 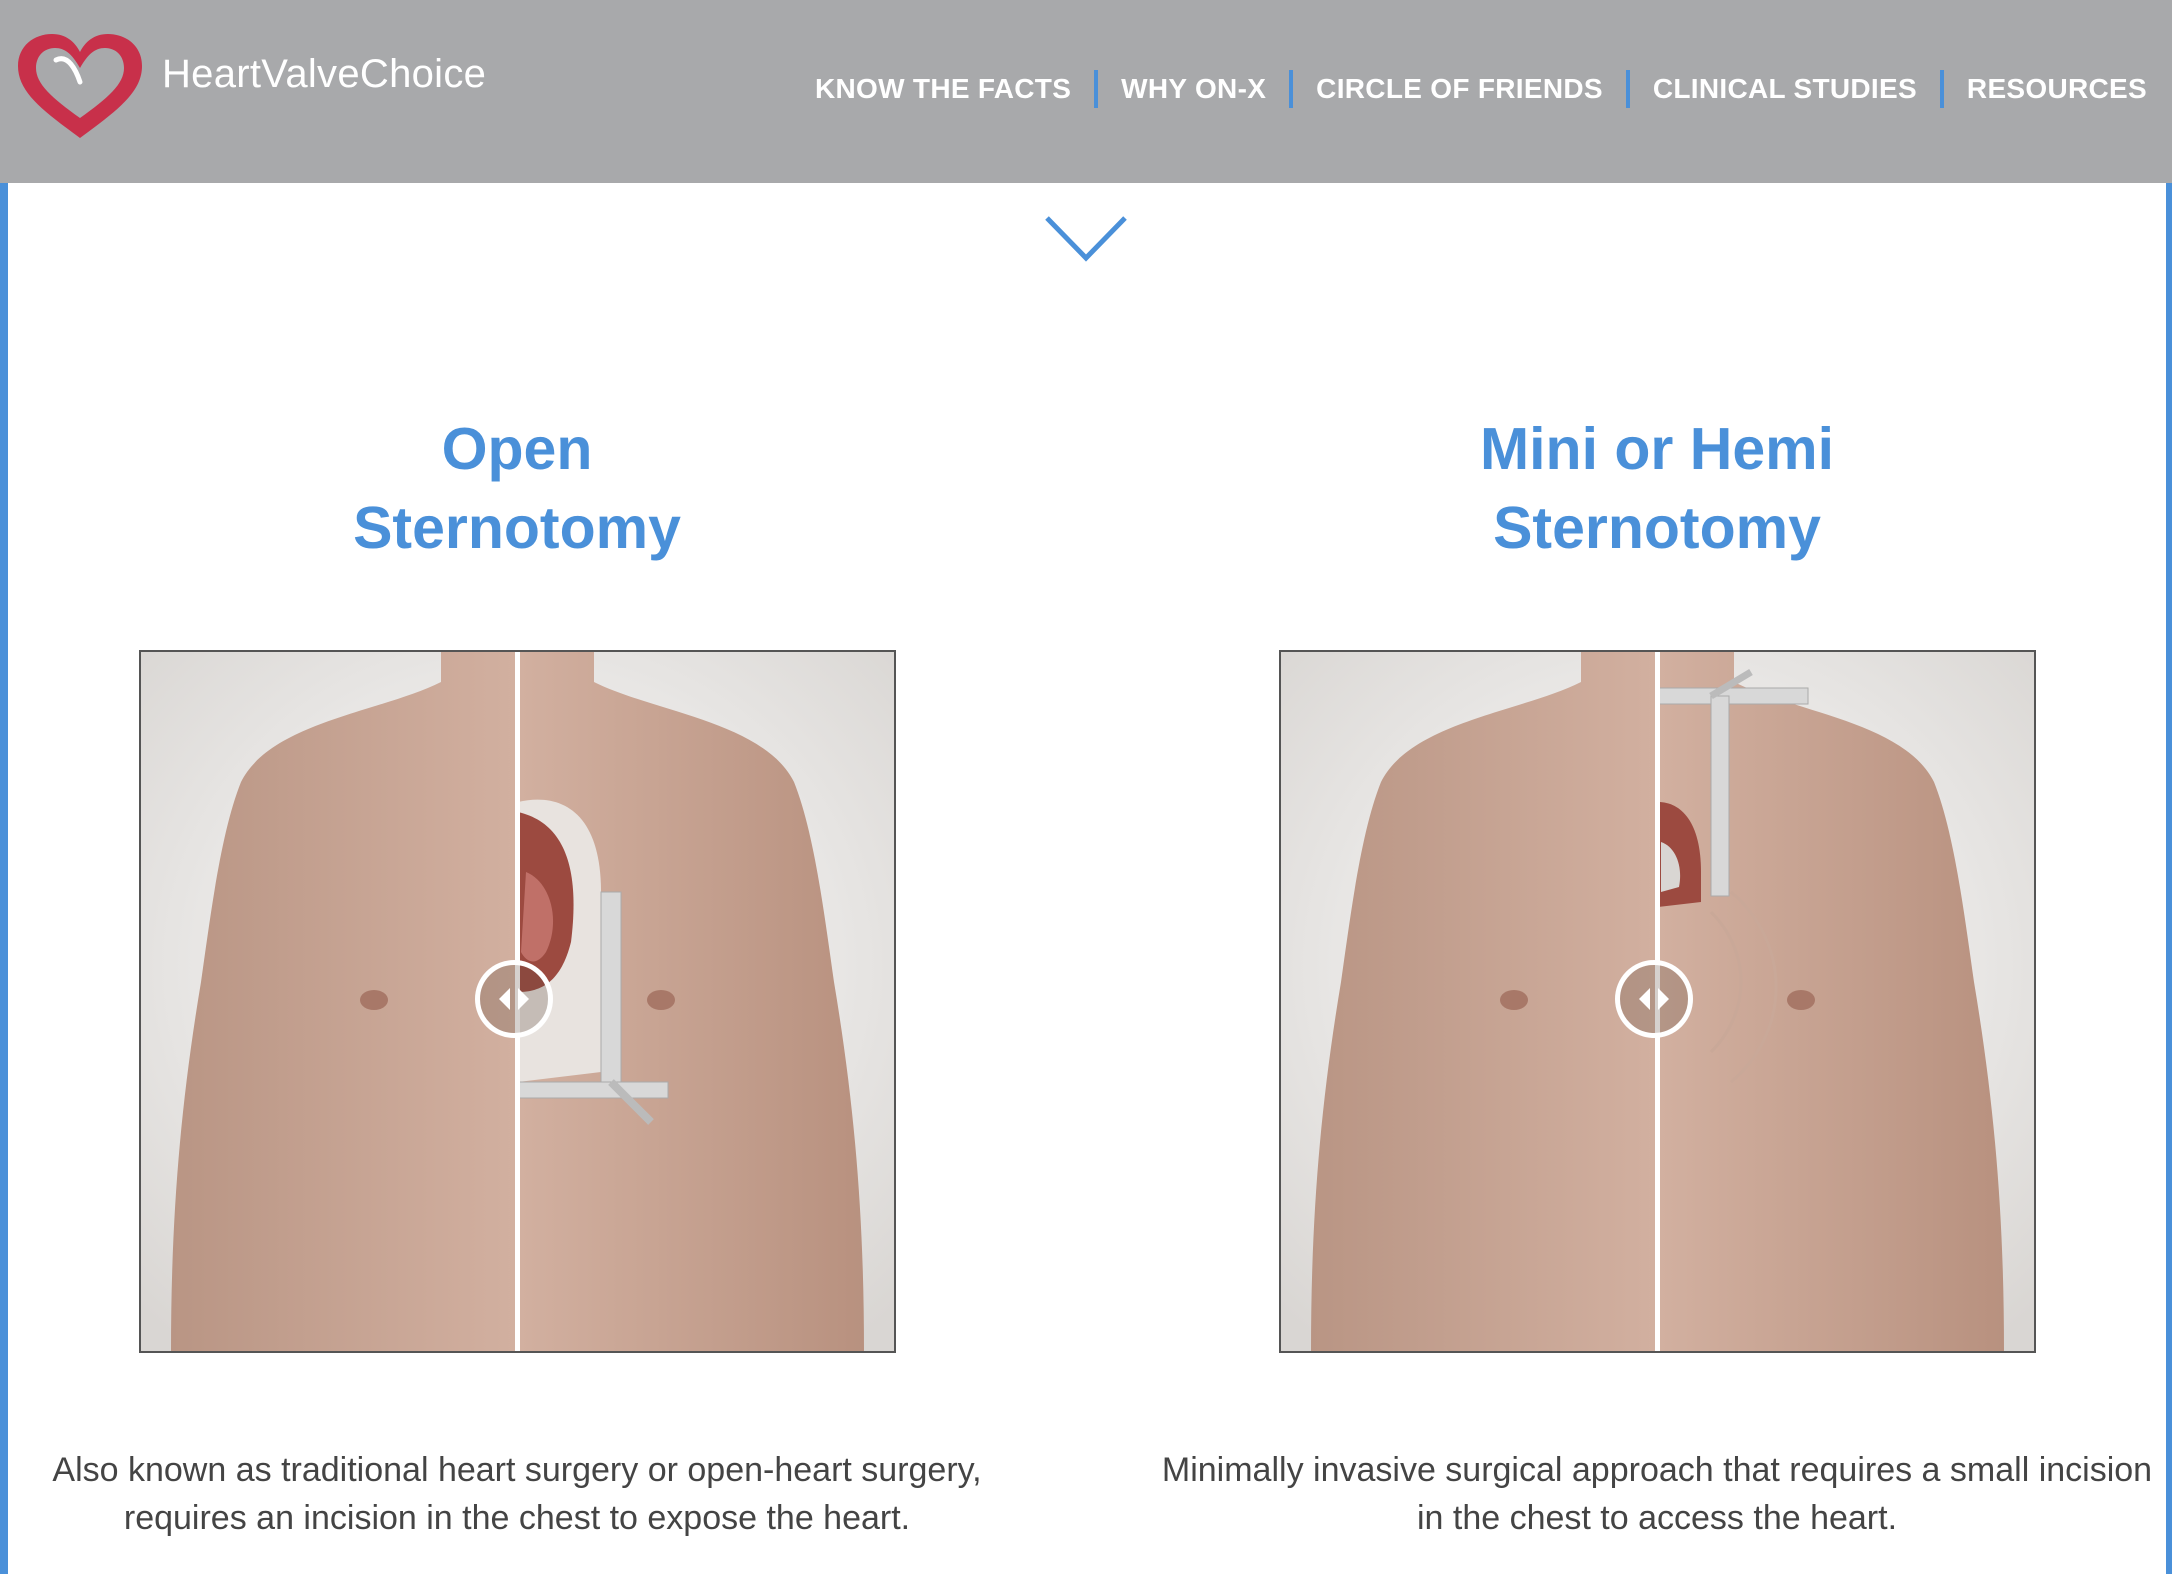 What do you see at coordinates (4, 878) in the screenshot?
I see `page-left-border` at bounding box center [4, 878].